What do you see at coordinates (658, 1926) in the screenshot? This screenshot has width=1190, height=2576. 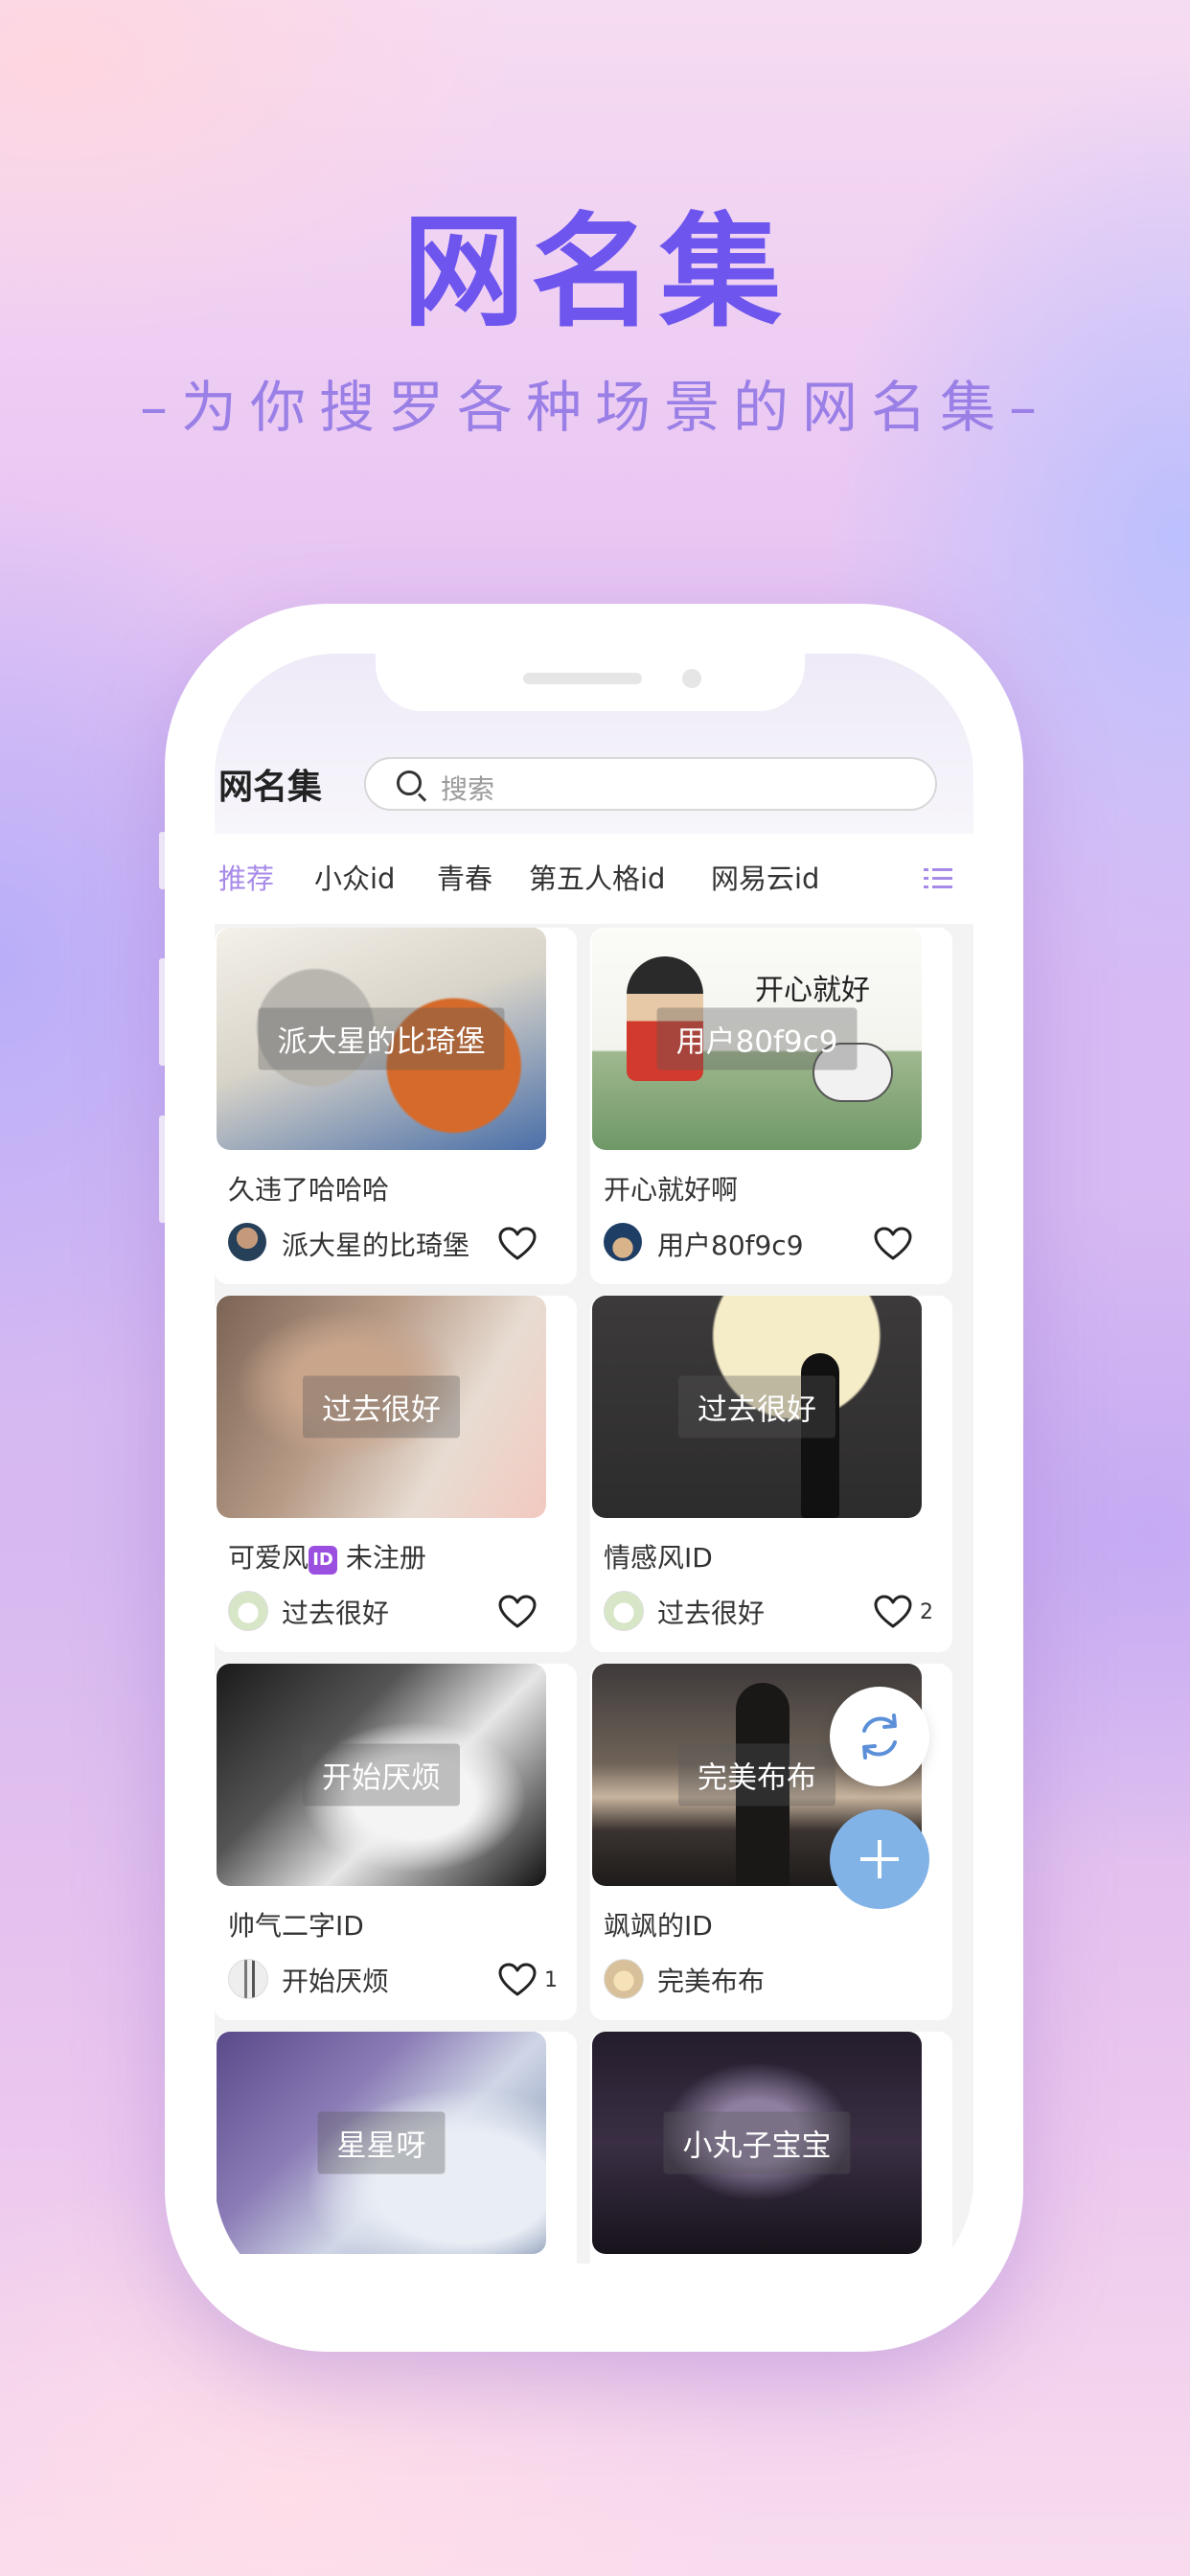 I see `card-caption: 飒飒的ID` at bounding box center [658, 1926].